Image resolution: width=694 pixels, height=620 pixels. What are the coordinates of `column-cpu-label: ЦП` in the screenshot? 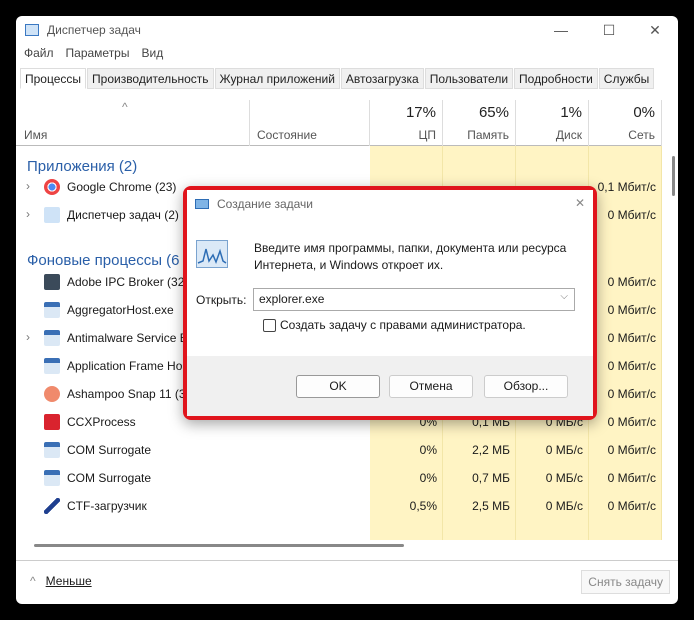 It's located at (427, 135).